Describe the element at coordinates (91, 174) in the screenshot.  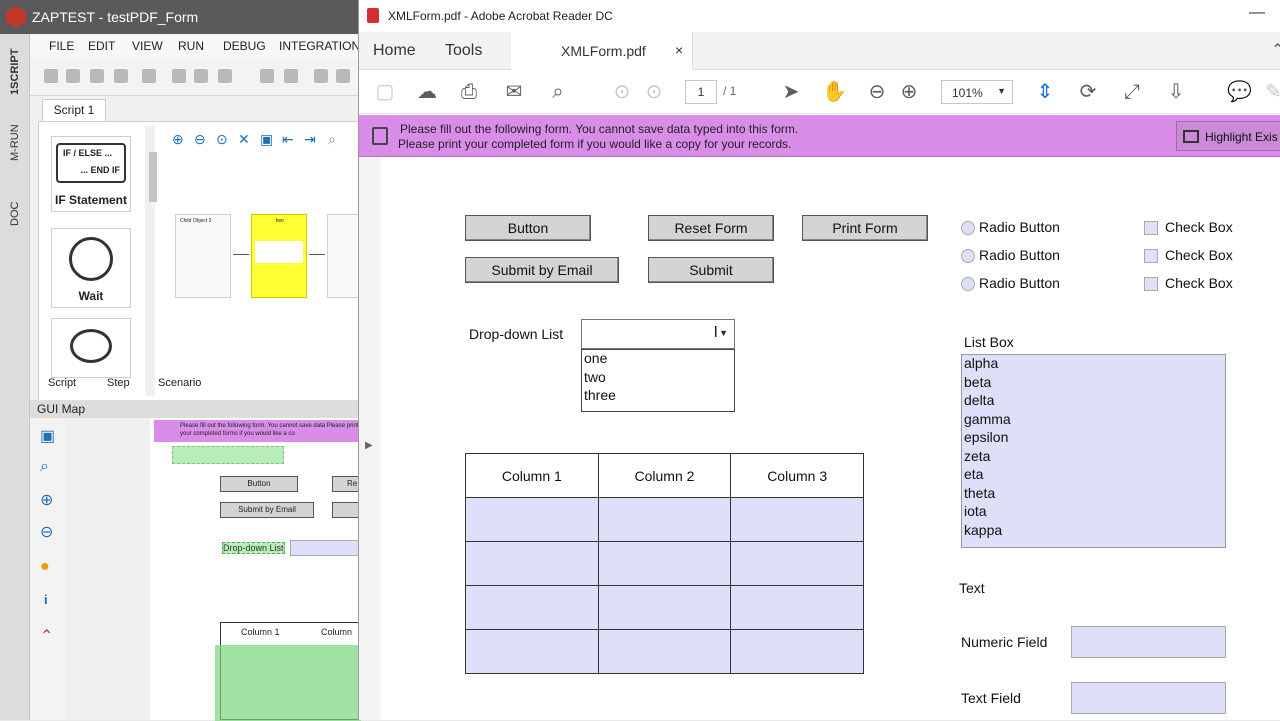
I see `block-if-statement: IF / ELSE ... ... END IF IF Statement` at that location.